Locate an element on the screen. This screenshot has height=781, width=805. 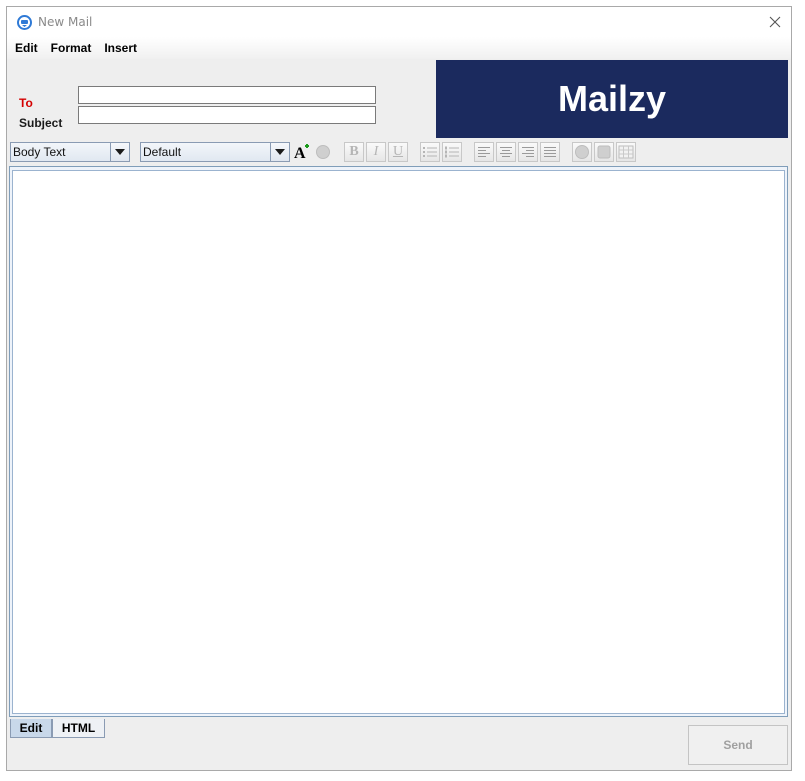
window-title: New Mail is located at coordinates (65, 22).